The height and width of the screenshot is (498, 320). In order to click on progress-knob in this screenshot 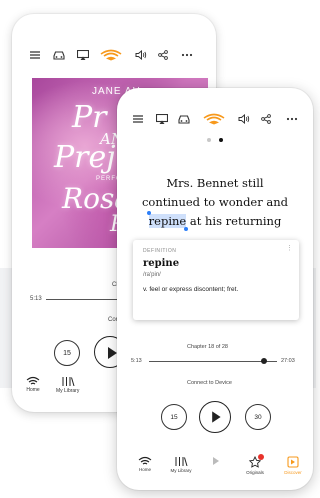, I will do `click(264, 361)`.